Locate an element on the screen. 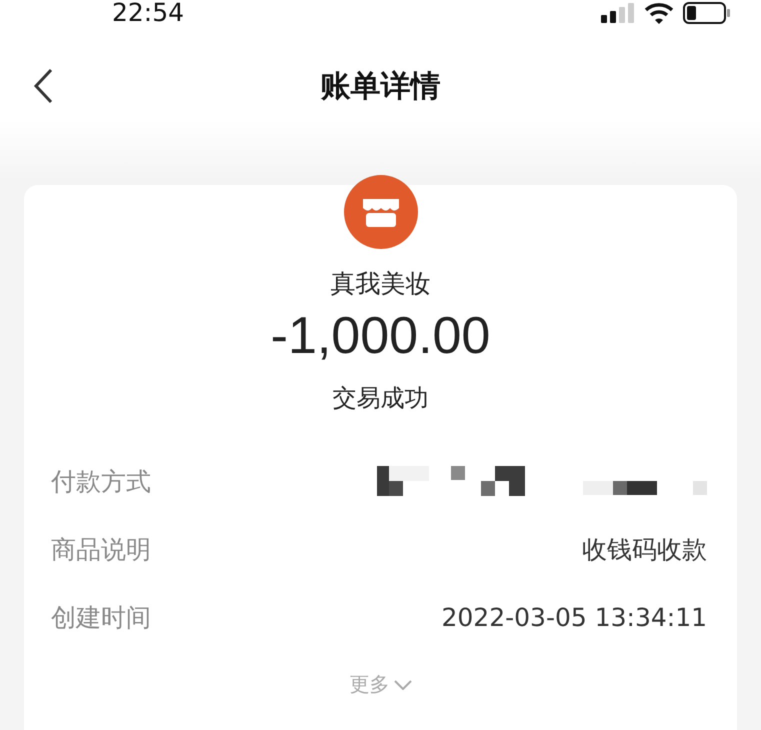  detail-label: 付款方式 is located at coordinates (101, 482).